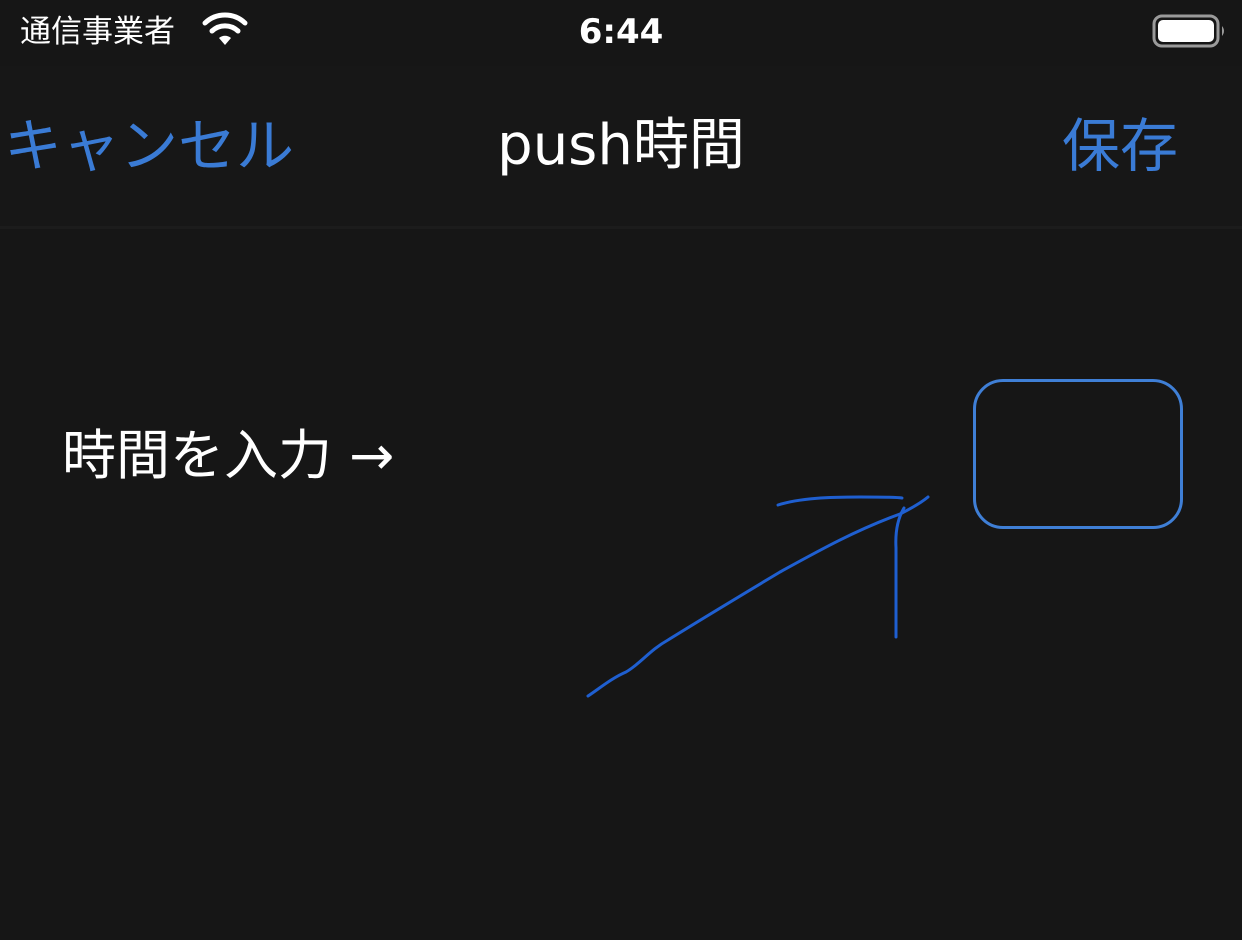 This screenshot has height=940, width=1242. Describe the element at coordinates (621, 227) in the screenshot. I see `nav-divider` at that location.